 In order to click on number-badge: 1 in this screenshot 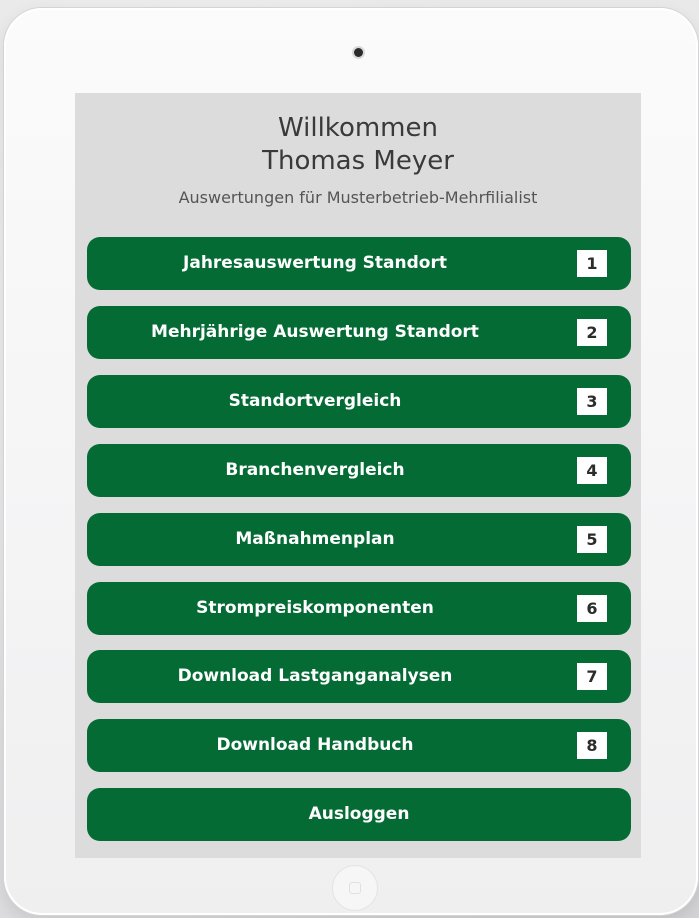, I will do `click(592, 263)`.